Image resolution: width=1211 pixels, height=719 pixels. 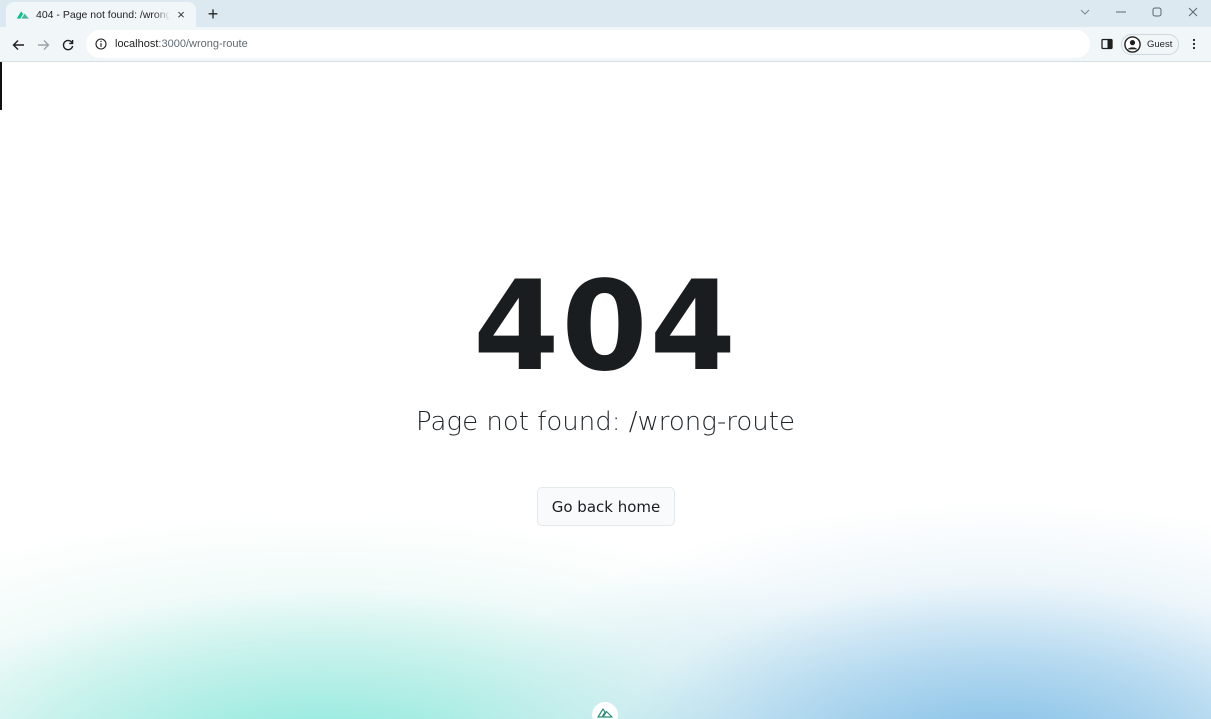 I want to click on minimize-icon, so click(x=1121, y=12).